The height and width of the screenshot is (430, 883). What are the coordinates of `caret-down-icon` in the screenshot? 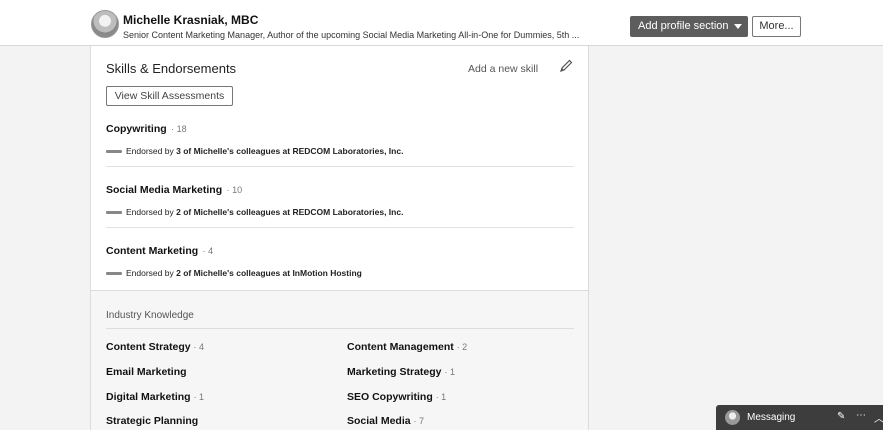 It's located at (737, 26).